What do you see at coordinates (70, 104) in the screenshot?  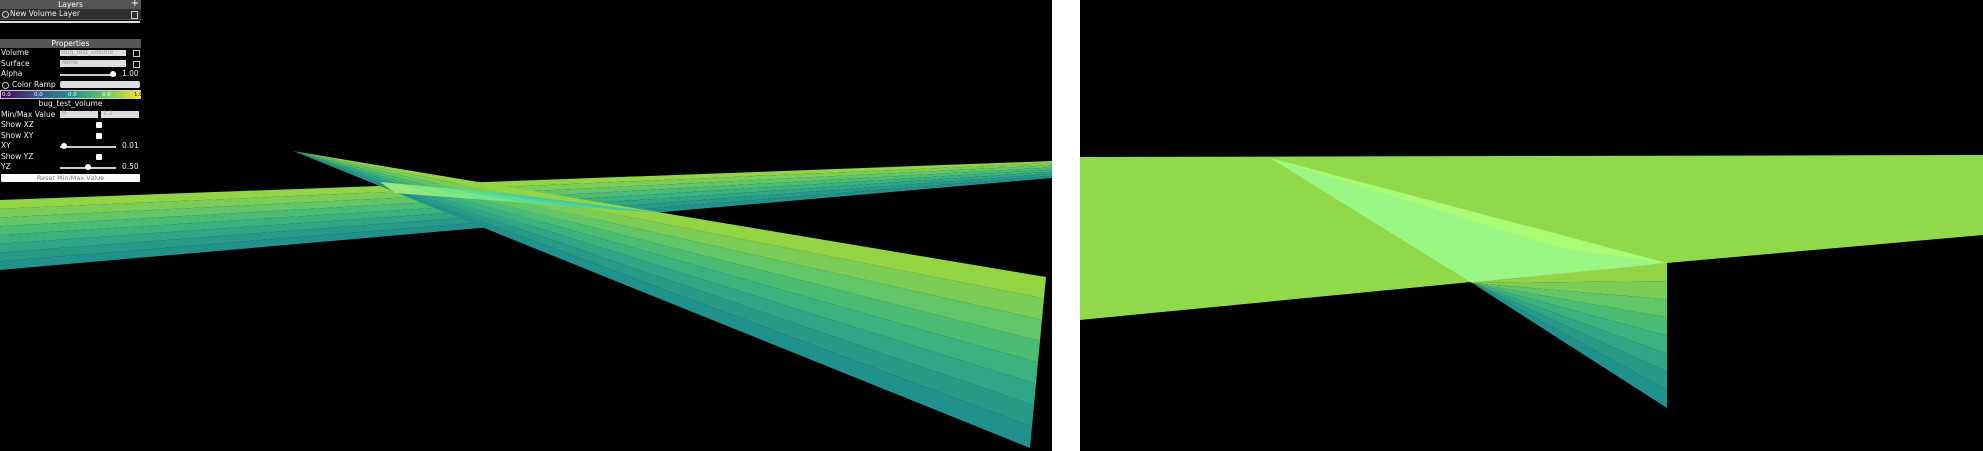 I see `volume-name-heading: bug_test_volume` at bounding box center [70, 104].